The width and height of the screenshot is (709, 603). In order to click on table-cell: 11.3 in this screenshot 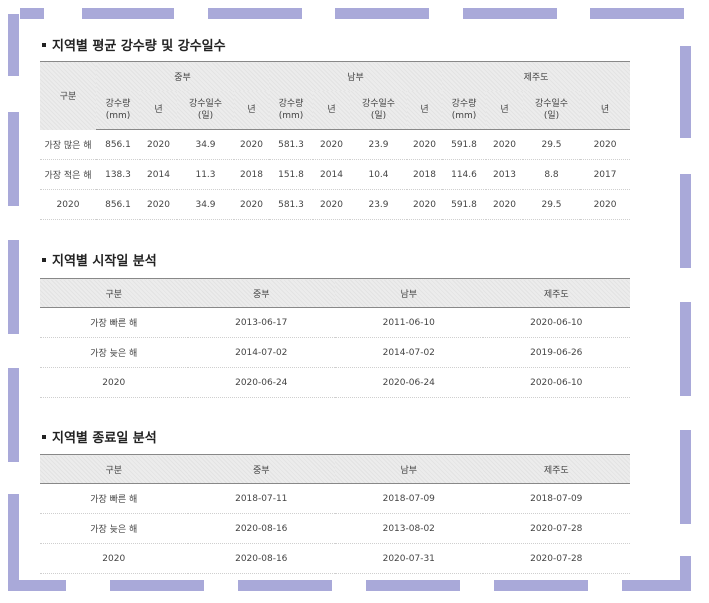, I will do `click(205, 174)`.